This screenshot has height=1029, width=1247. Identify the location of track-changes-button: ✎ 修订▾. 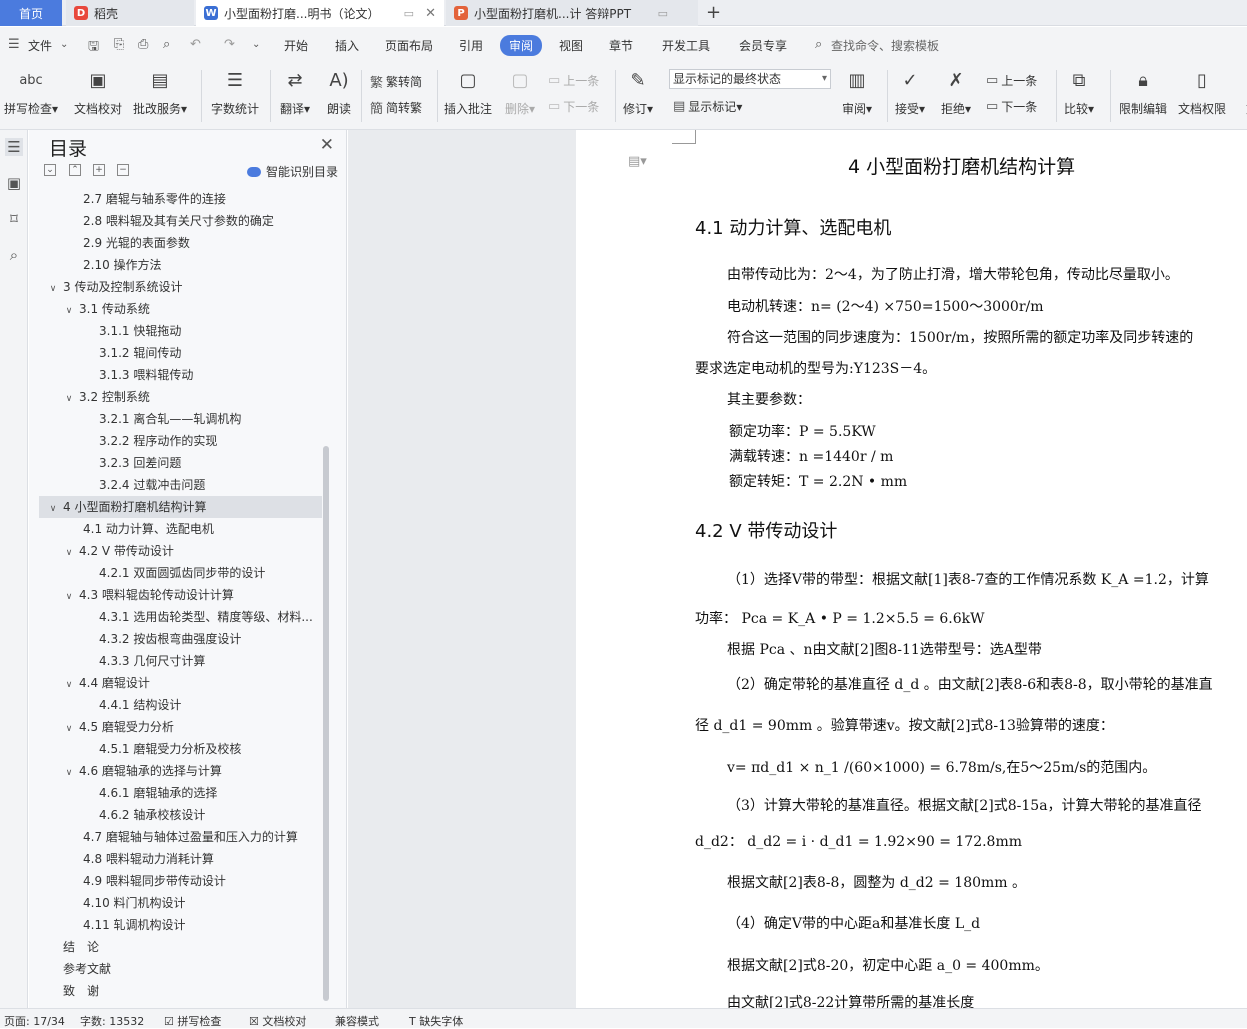
(638, 91).